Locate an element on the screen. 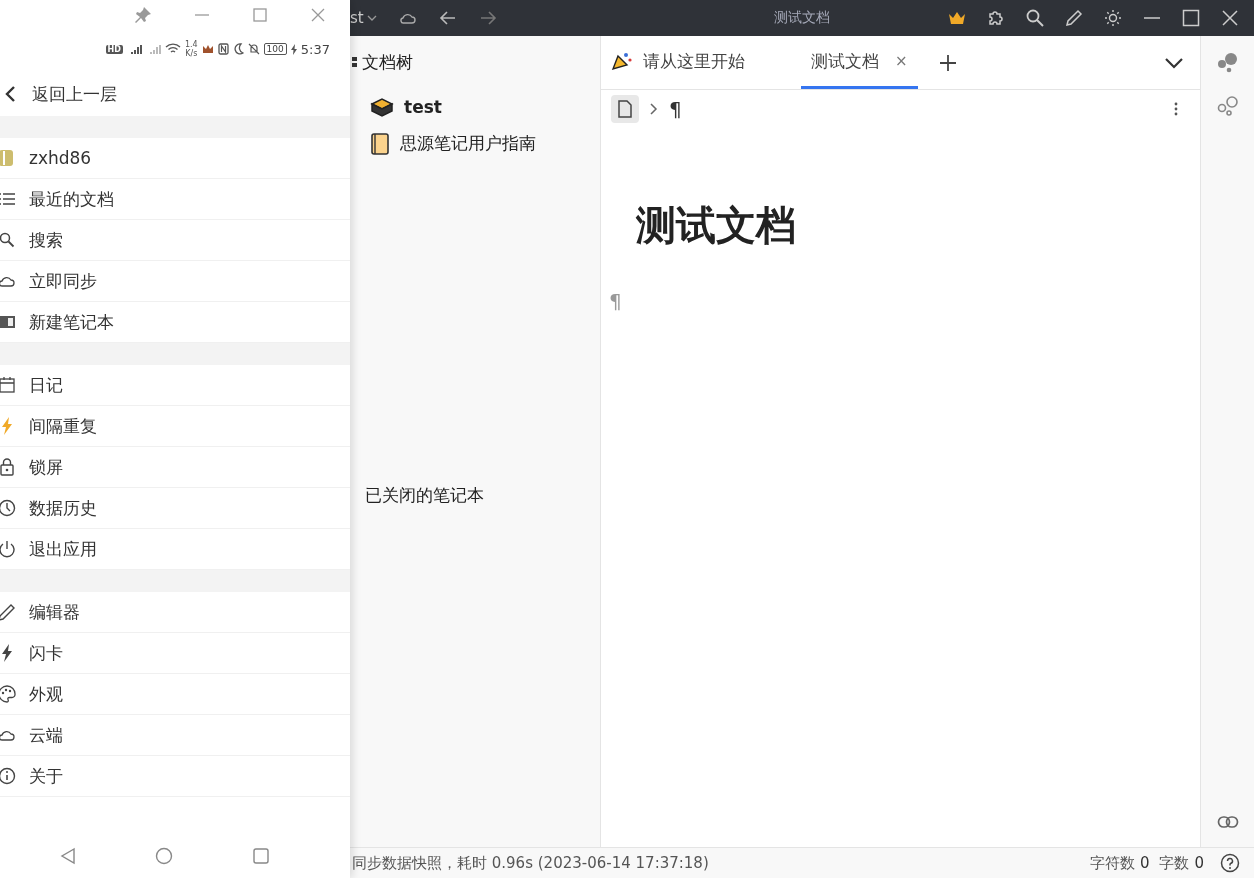 Image resolution: width=1254 pixels, height=878 pixels. menu-item: zxhd86 is located at coordinates (175, 158).